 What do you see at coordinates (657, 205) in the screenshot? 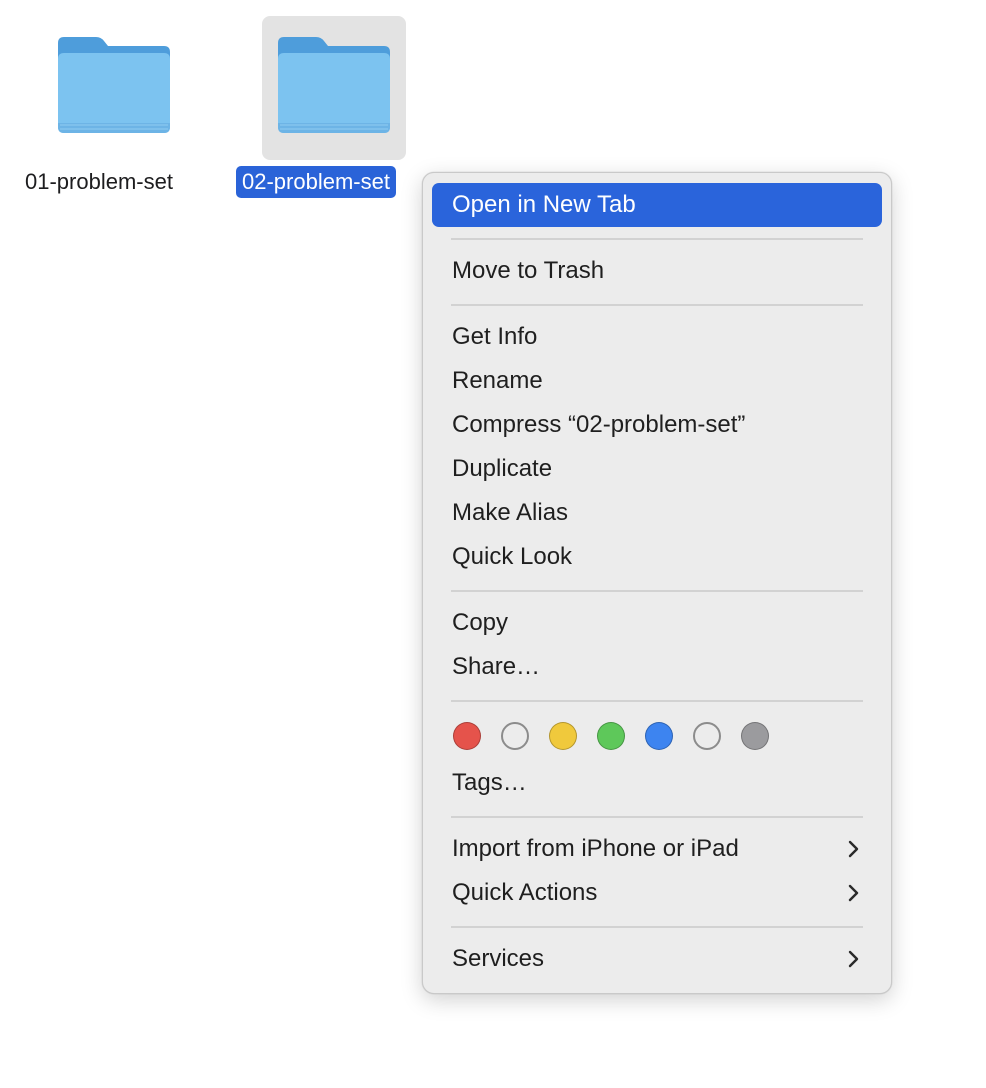
I see `menu-item-open-in-new-tab: Open in New Tab` at bounding box center [657, 205].